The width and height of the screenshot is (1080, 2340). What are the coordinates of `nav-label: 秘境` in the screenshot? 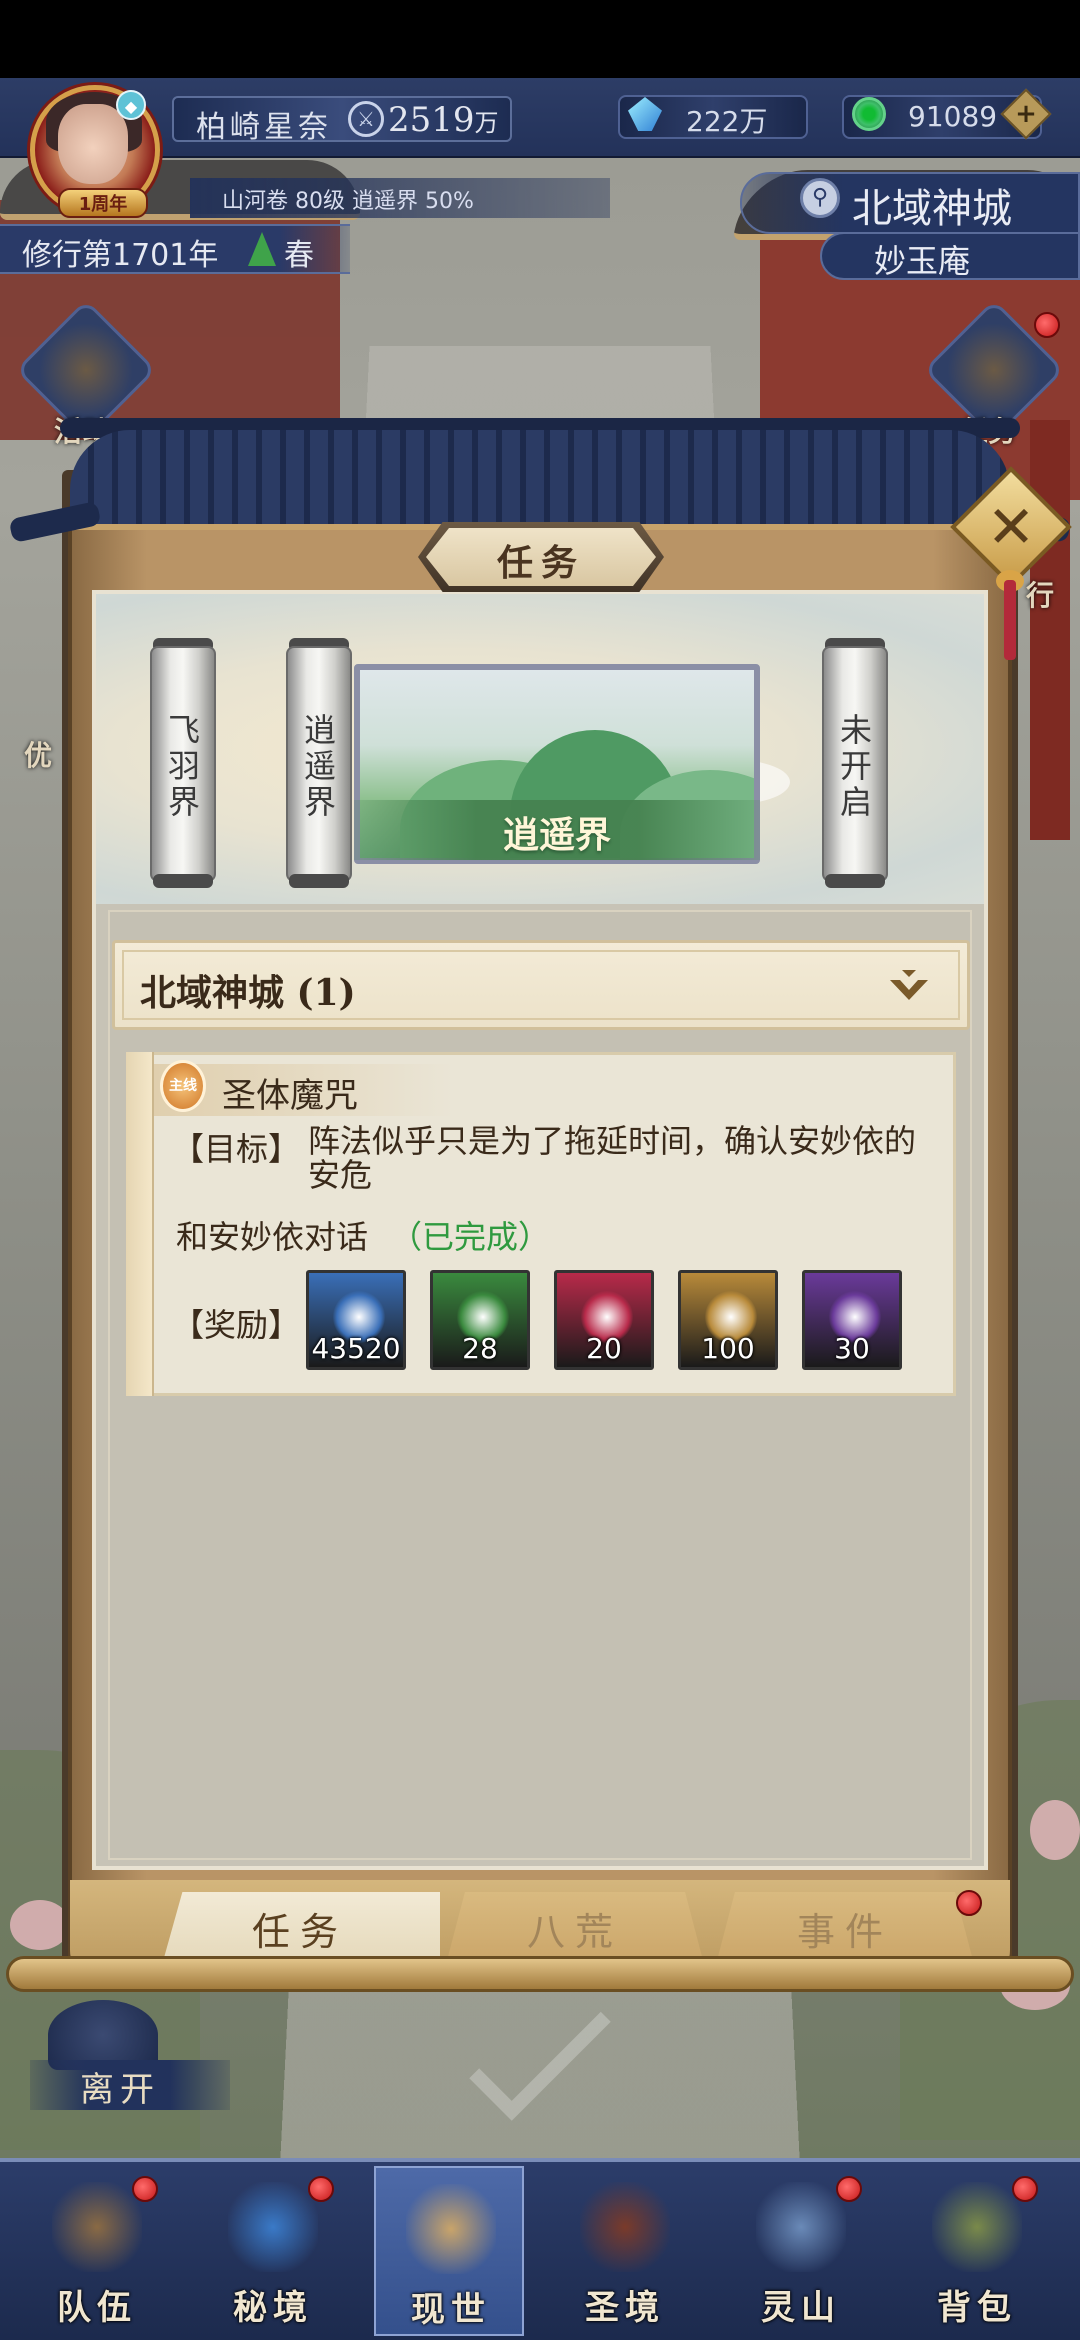 It's located at (273, 2308).